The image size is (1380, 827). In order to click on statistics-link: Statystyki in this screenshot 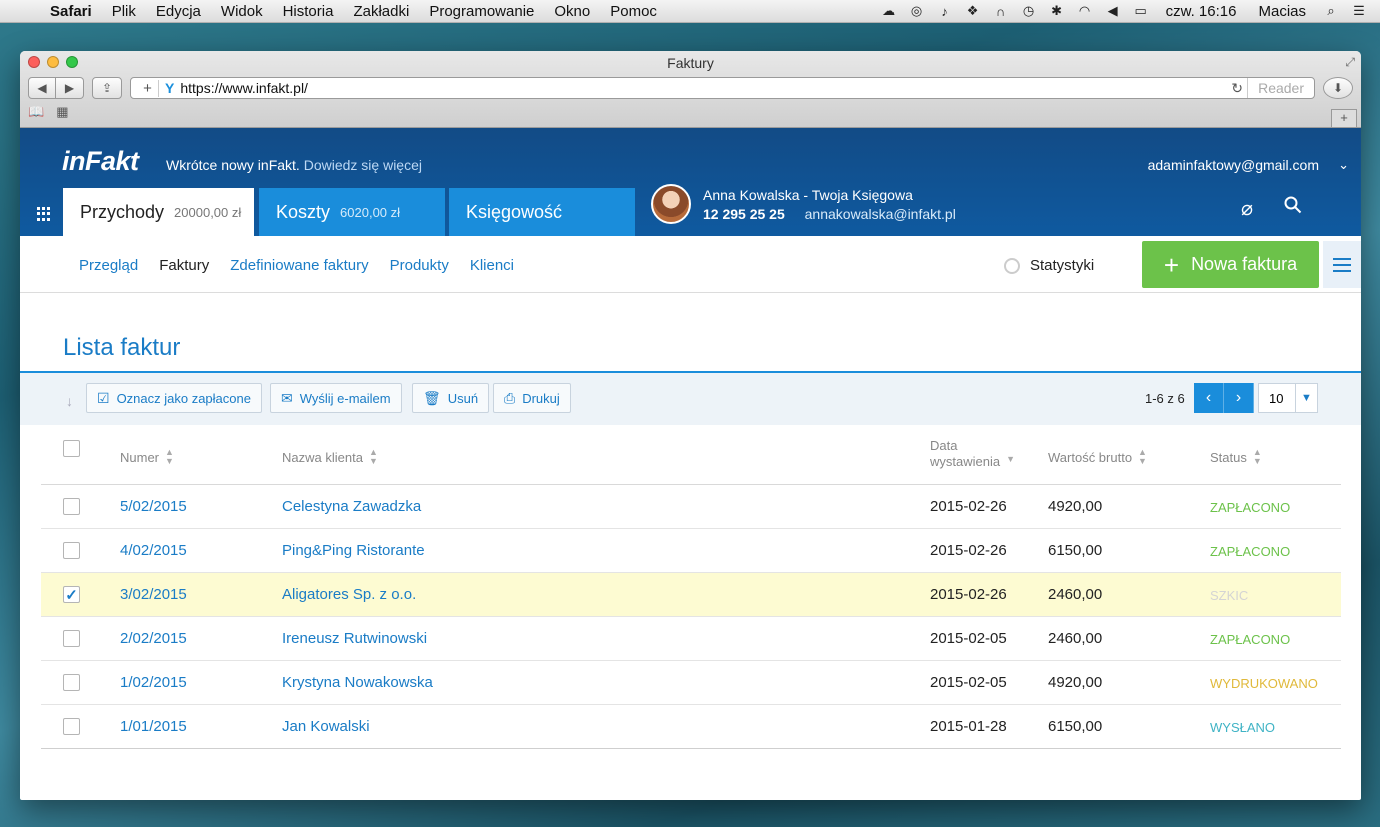, I will do `click(1049, 265)`.